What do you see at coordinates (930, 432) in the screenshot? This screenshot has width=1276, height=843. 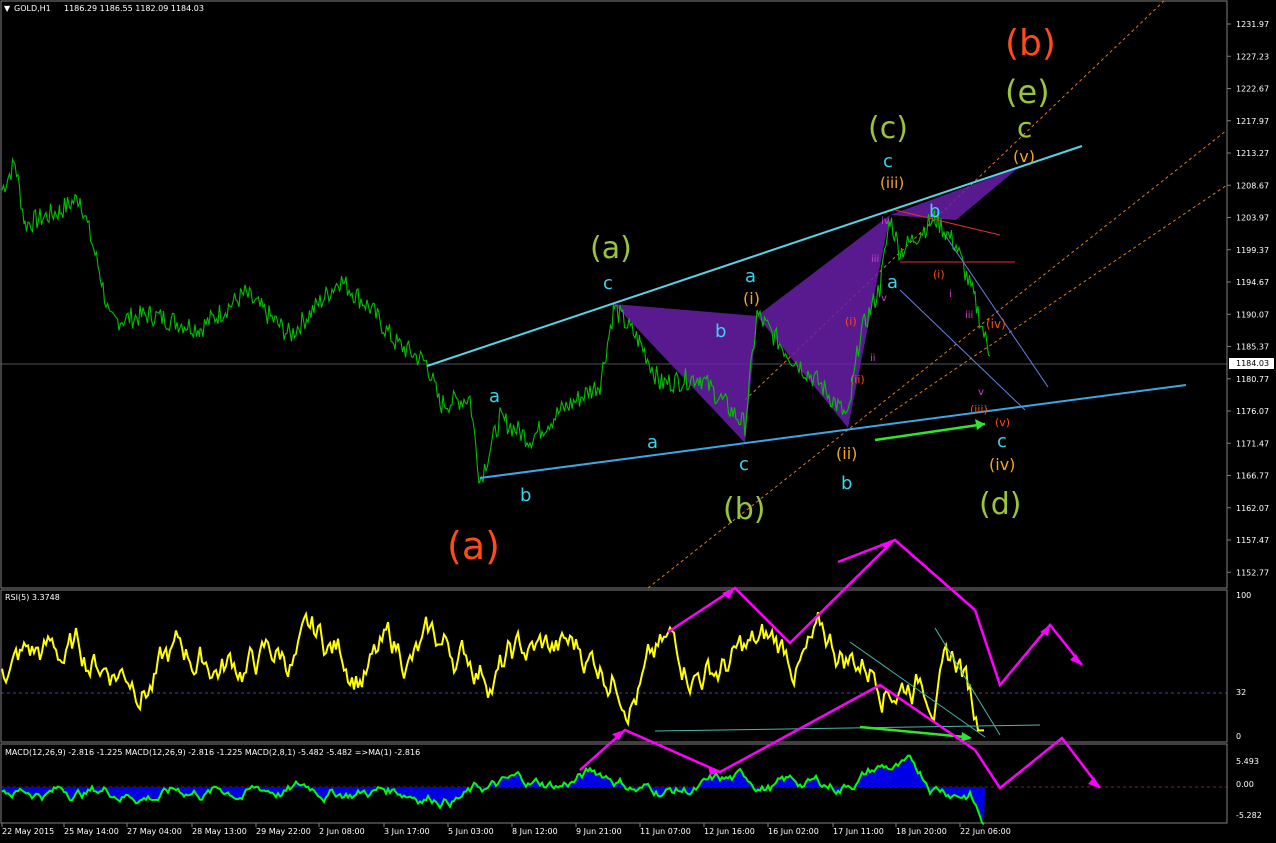 I see `green-arrow-main` at bounding box center [930, 432].